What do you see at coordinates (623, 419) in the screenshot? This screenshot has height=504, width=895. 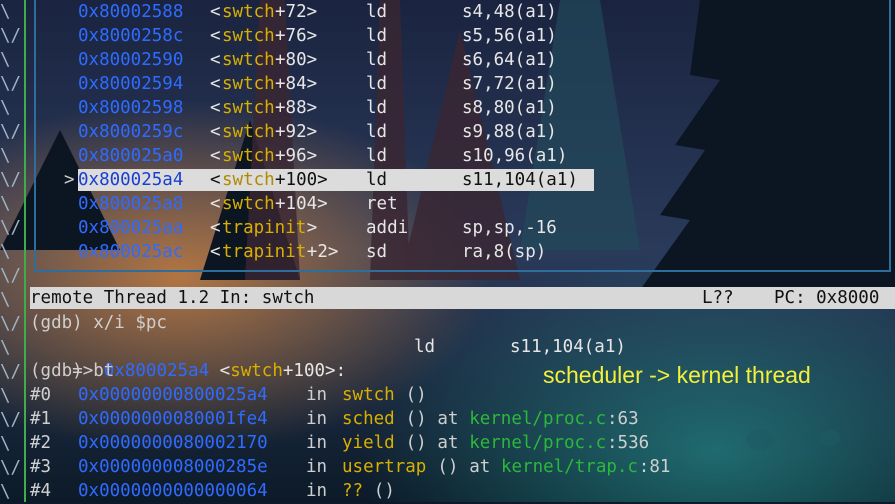 I see `frame-line: :63` at bounding box center [623, 419].